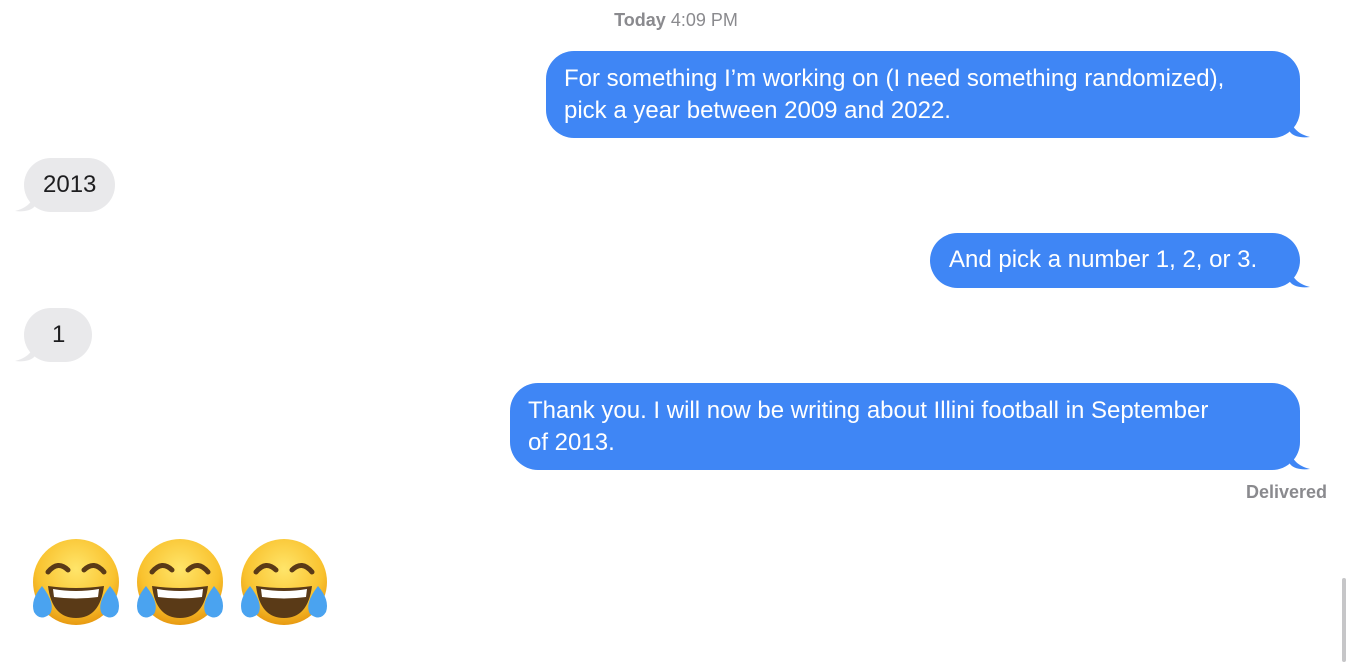 Image resolution: width=1346 pixels, height=662 pixels. What do you see at coordinates (1103, 259) in the screenshot?
I see `message-line: And pick a number 1, 2, or 3.` at bounding box center [1103, 259].